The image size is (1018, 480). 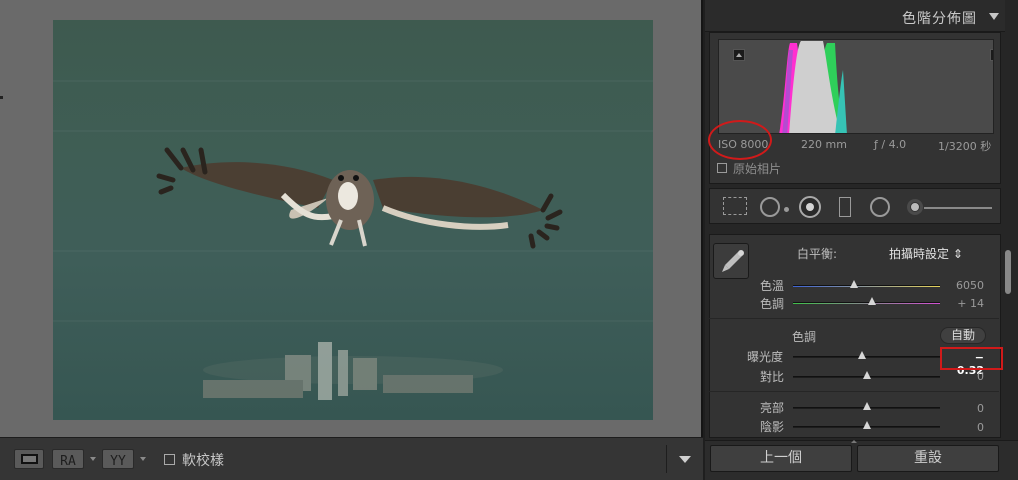 What do you see at coordinates (772, 427) in the screenshot?
I see `shadows-label: 陰影` at bounding box center [772, 427].